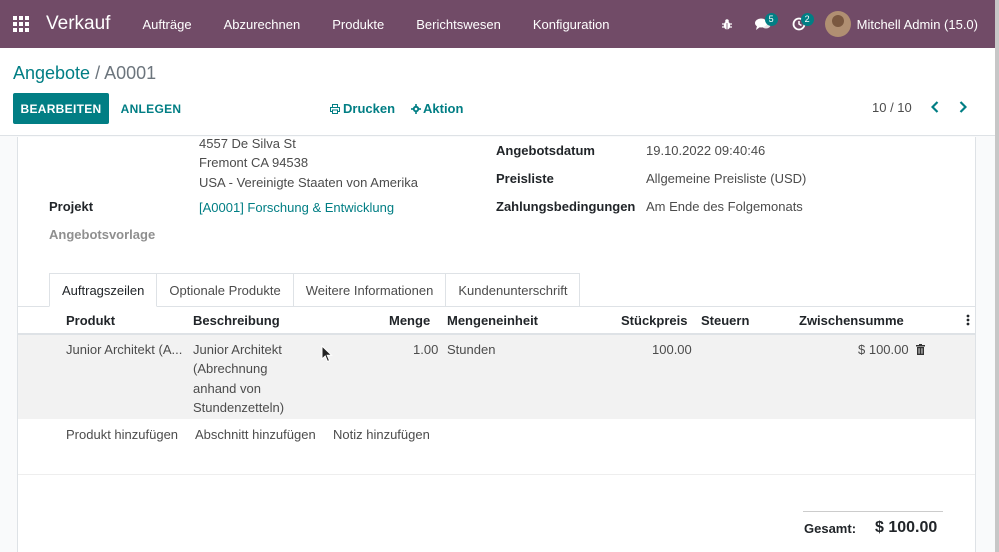  I want to click on debug-button, so click(727, 24).